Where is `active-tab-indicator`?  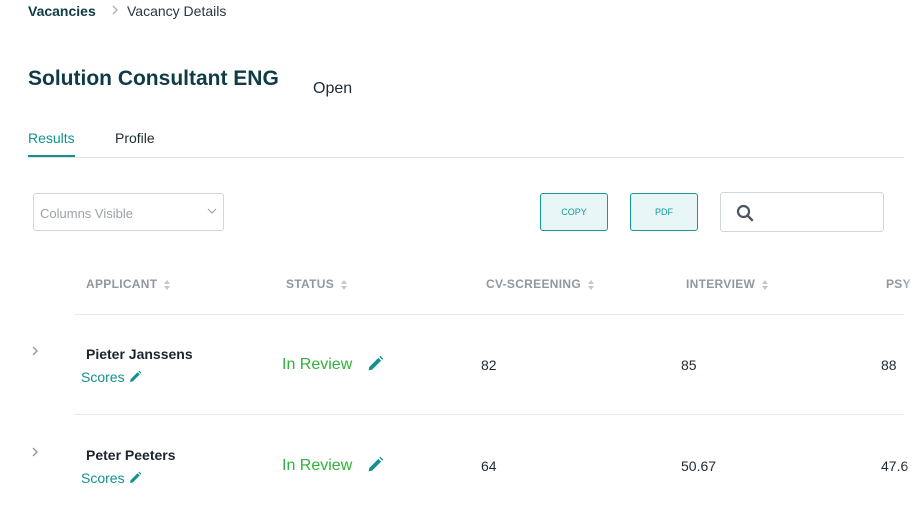
active-tab-indicator is located at coordinates (51, 156).